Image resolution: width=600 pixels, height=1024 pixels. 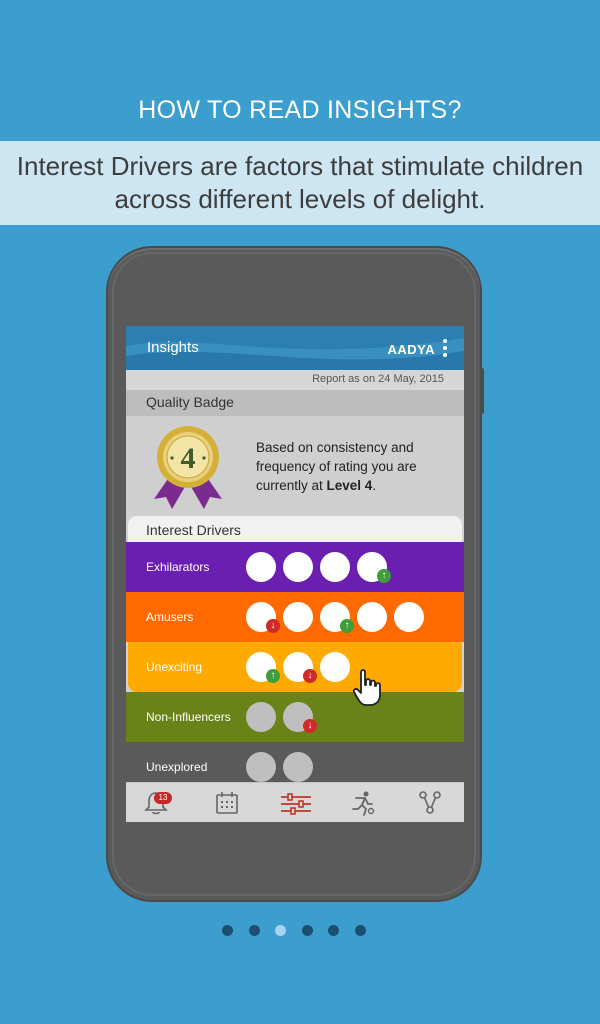 What do you see at coordinates (295, 380) in the screenshot?
I see `report-date: Report as on 24 May, 2015` at bounding box center [295, 380].